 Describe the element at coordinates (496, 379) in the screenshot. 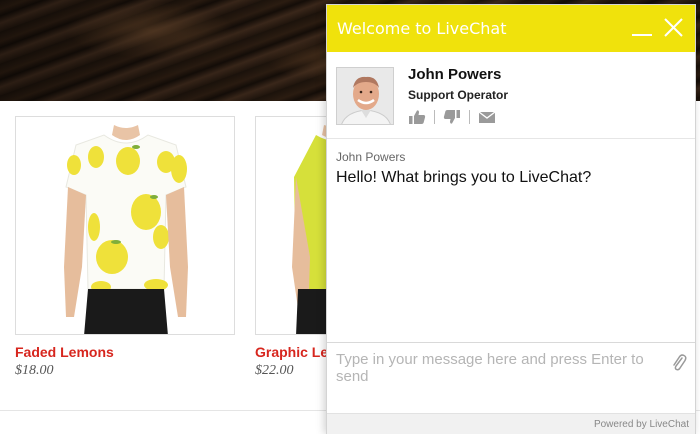

I see `message-input` at that location.